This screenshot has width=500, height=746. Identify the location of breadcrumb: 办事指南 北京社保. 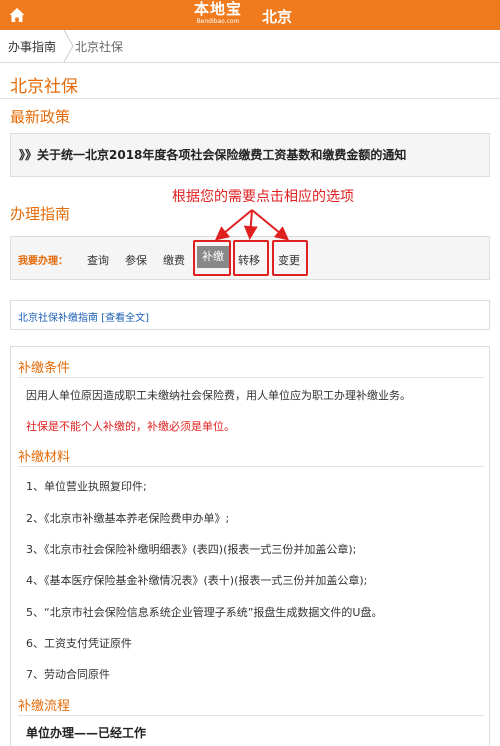
(250, 46).